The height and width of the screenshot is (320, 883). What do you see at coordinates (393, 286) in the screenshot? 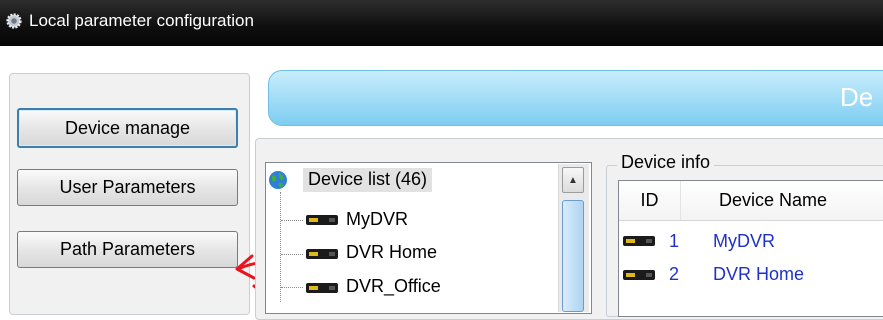
I see `tree-item-dvr-office: DVR_Office` at bounding box center [393, 286].